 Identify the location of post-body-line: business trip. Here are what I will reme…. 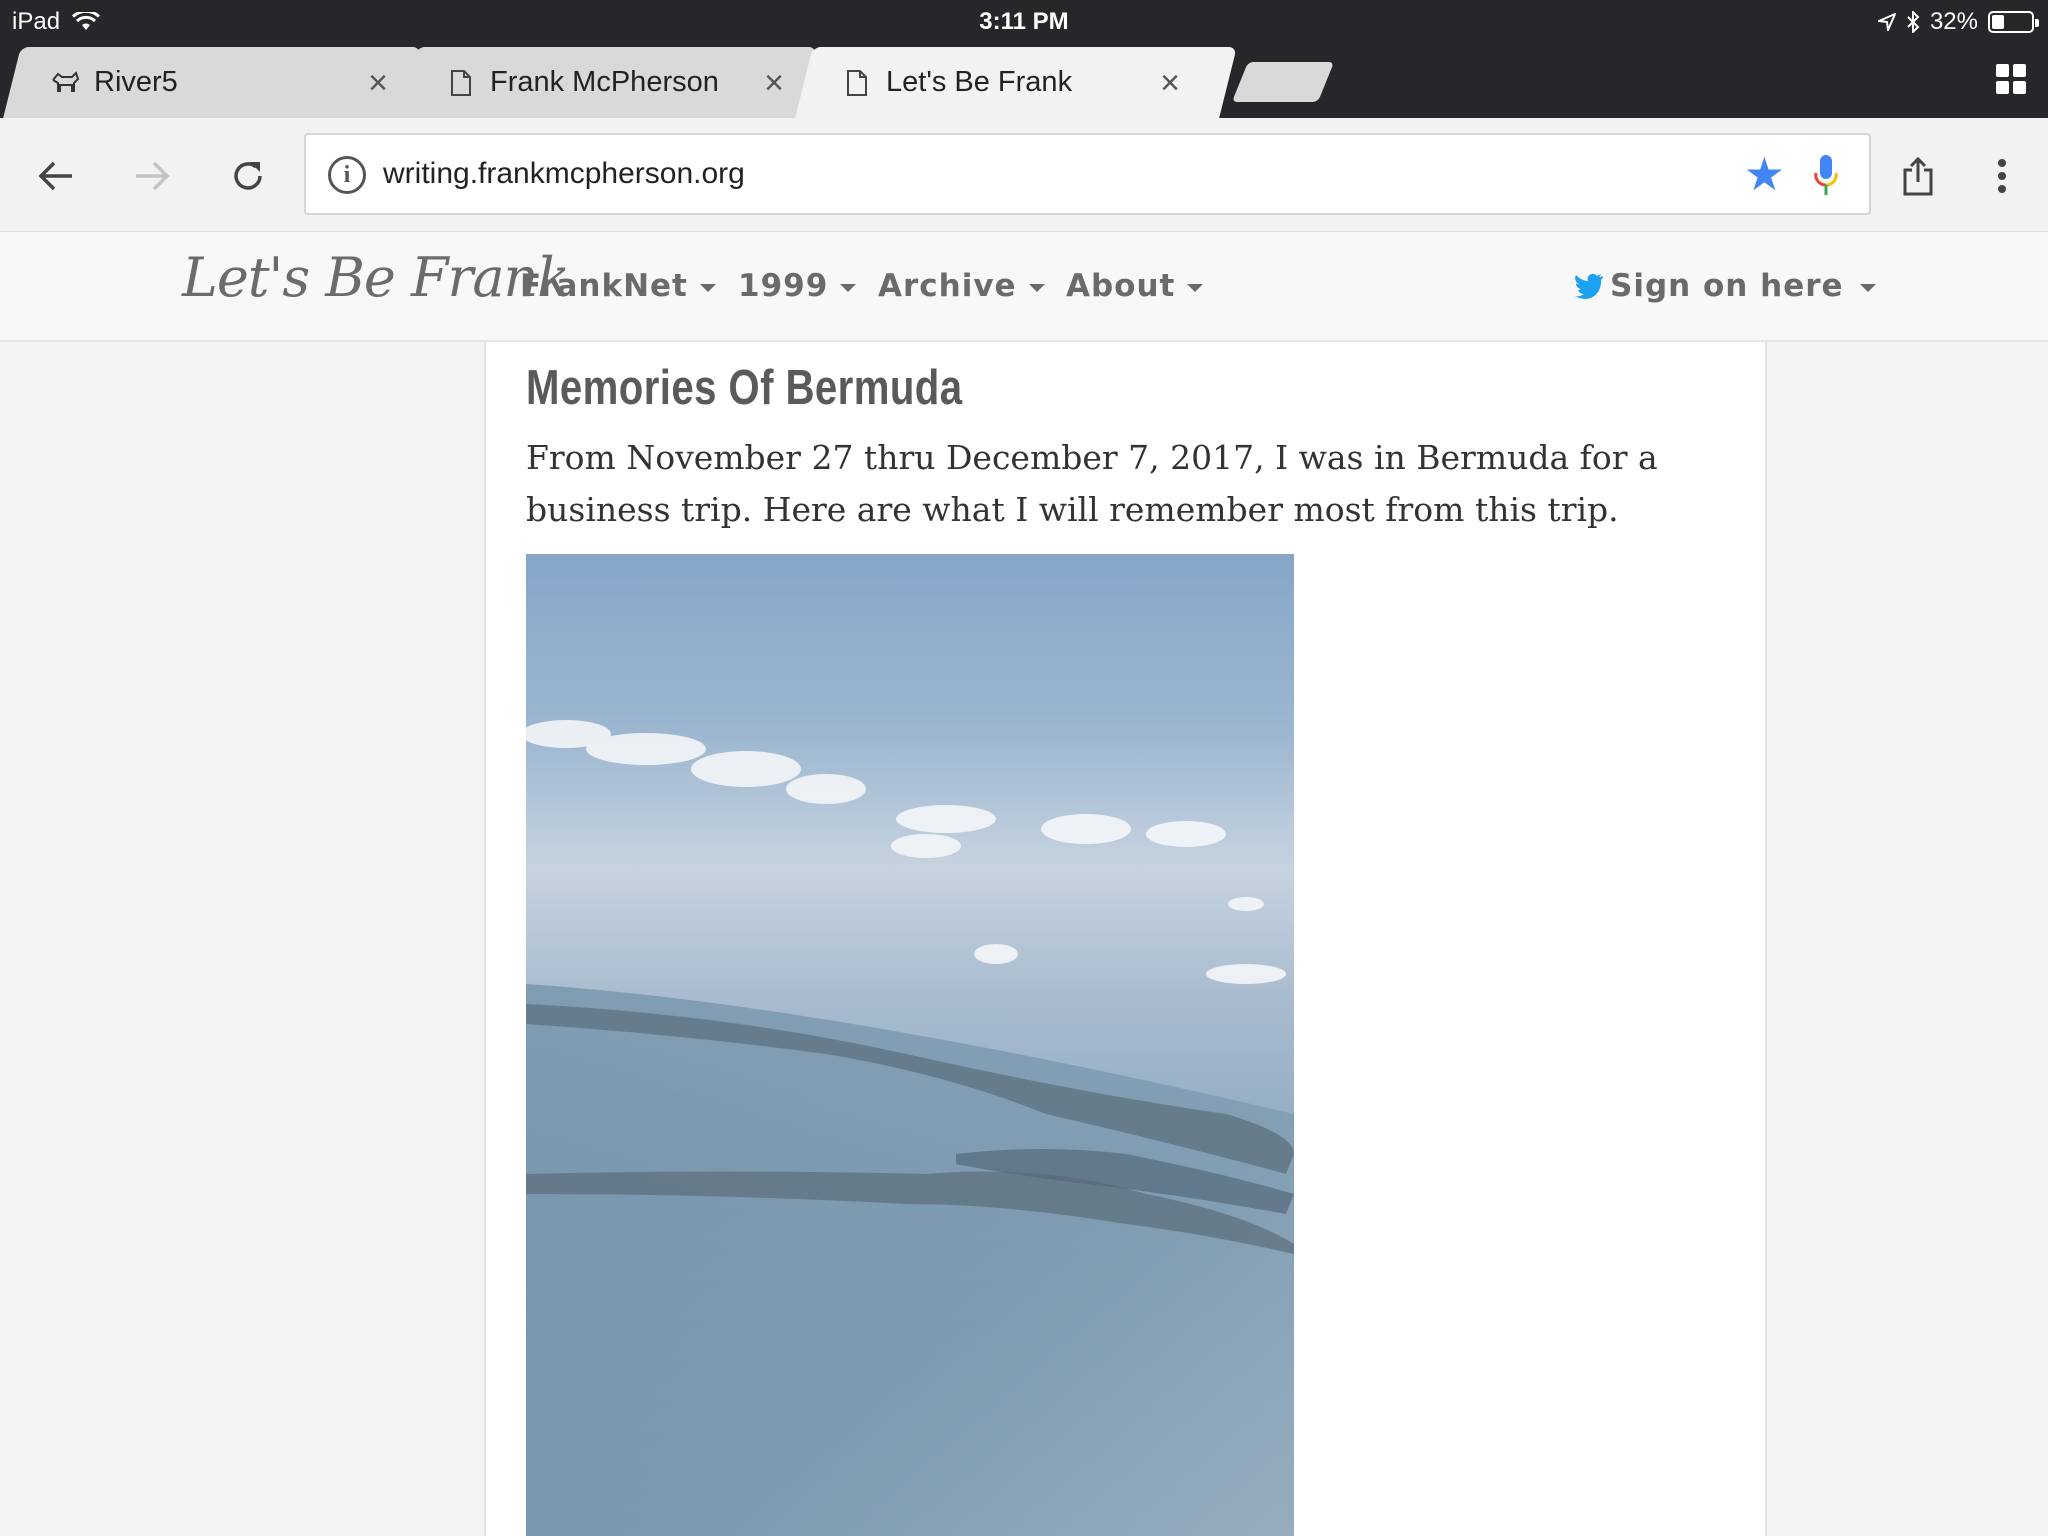
(1072, 509).